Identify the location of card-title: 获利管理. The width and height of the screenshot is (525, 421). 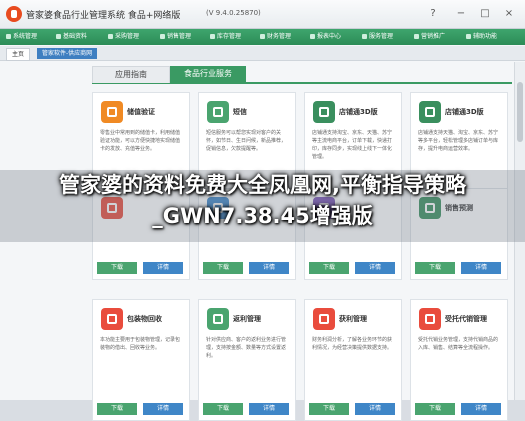
(353, 319).